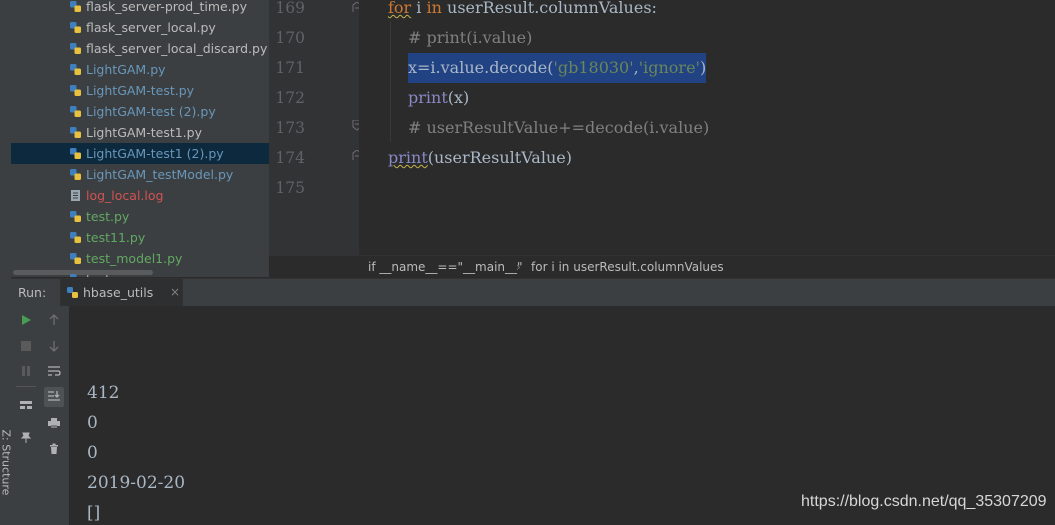 This screenshot has width=1055, height=525. Describe the element at coordinates (481, 67) in the screenshot. I see `code-token: x=i.value.decode(` at that location.